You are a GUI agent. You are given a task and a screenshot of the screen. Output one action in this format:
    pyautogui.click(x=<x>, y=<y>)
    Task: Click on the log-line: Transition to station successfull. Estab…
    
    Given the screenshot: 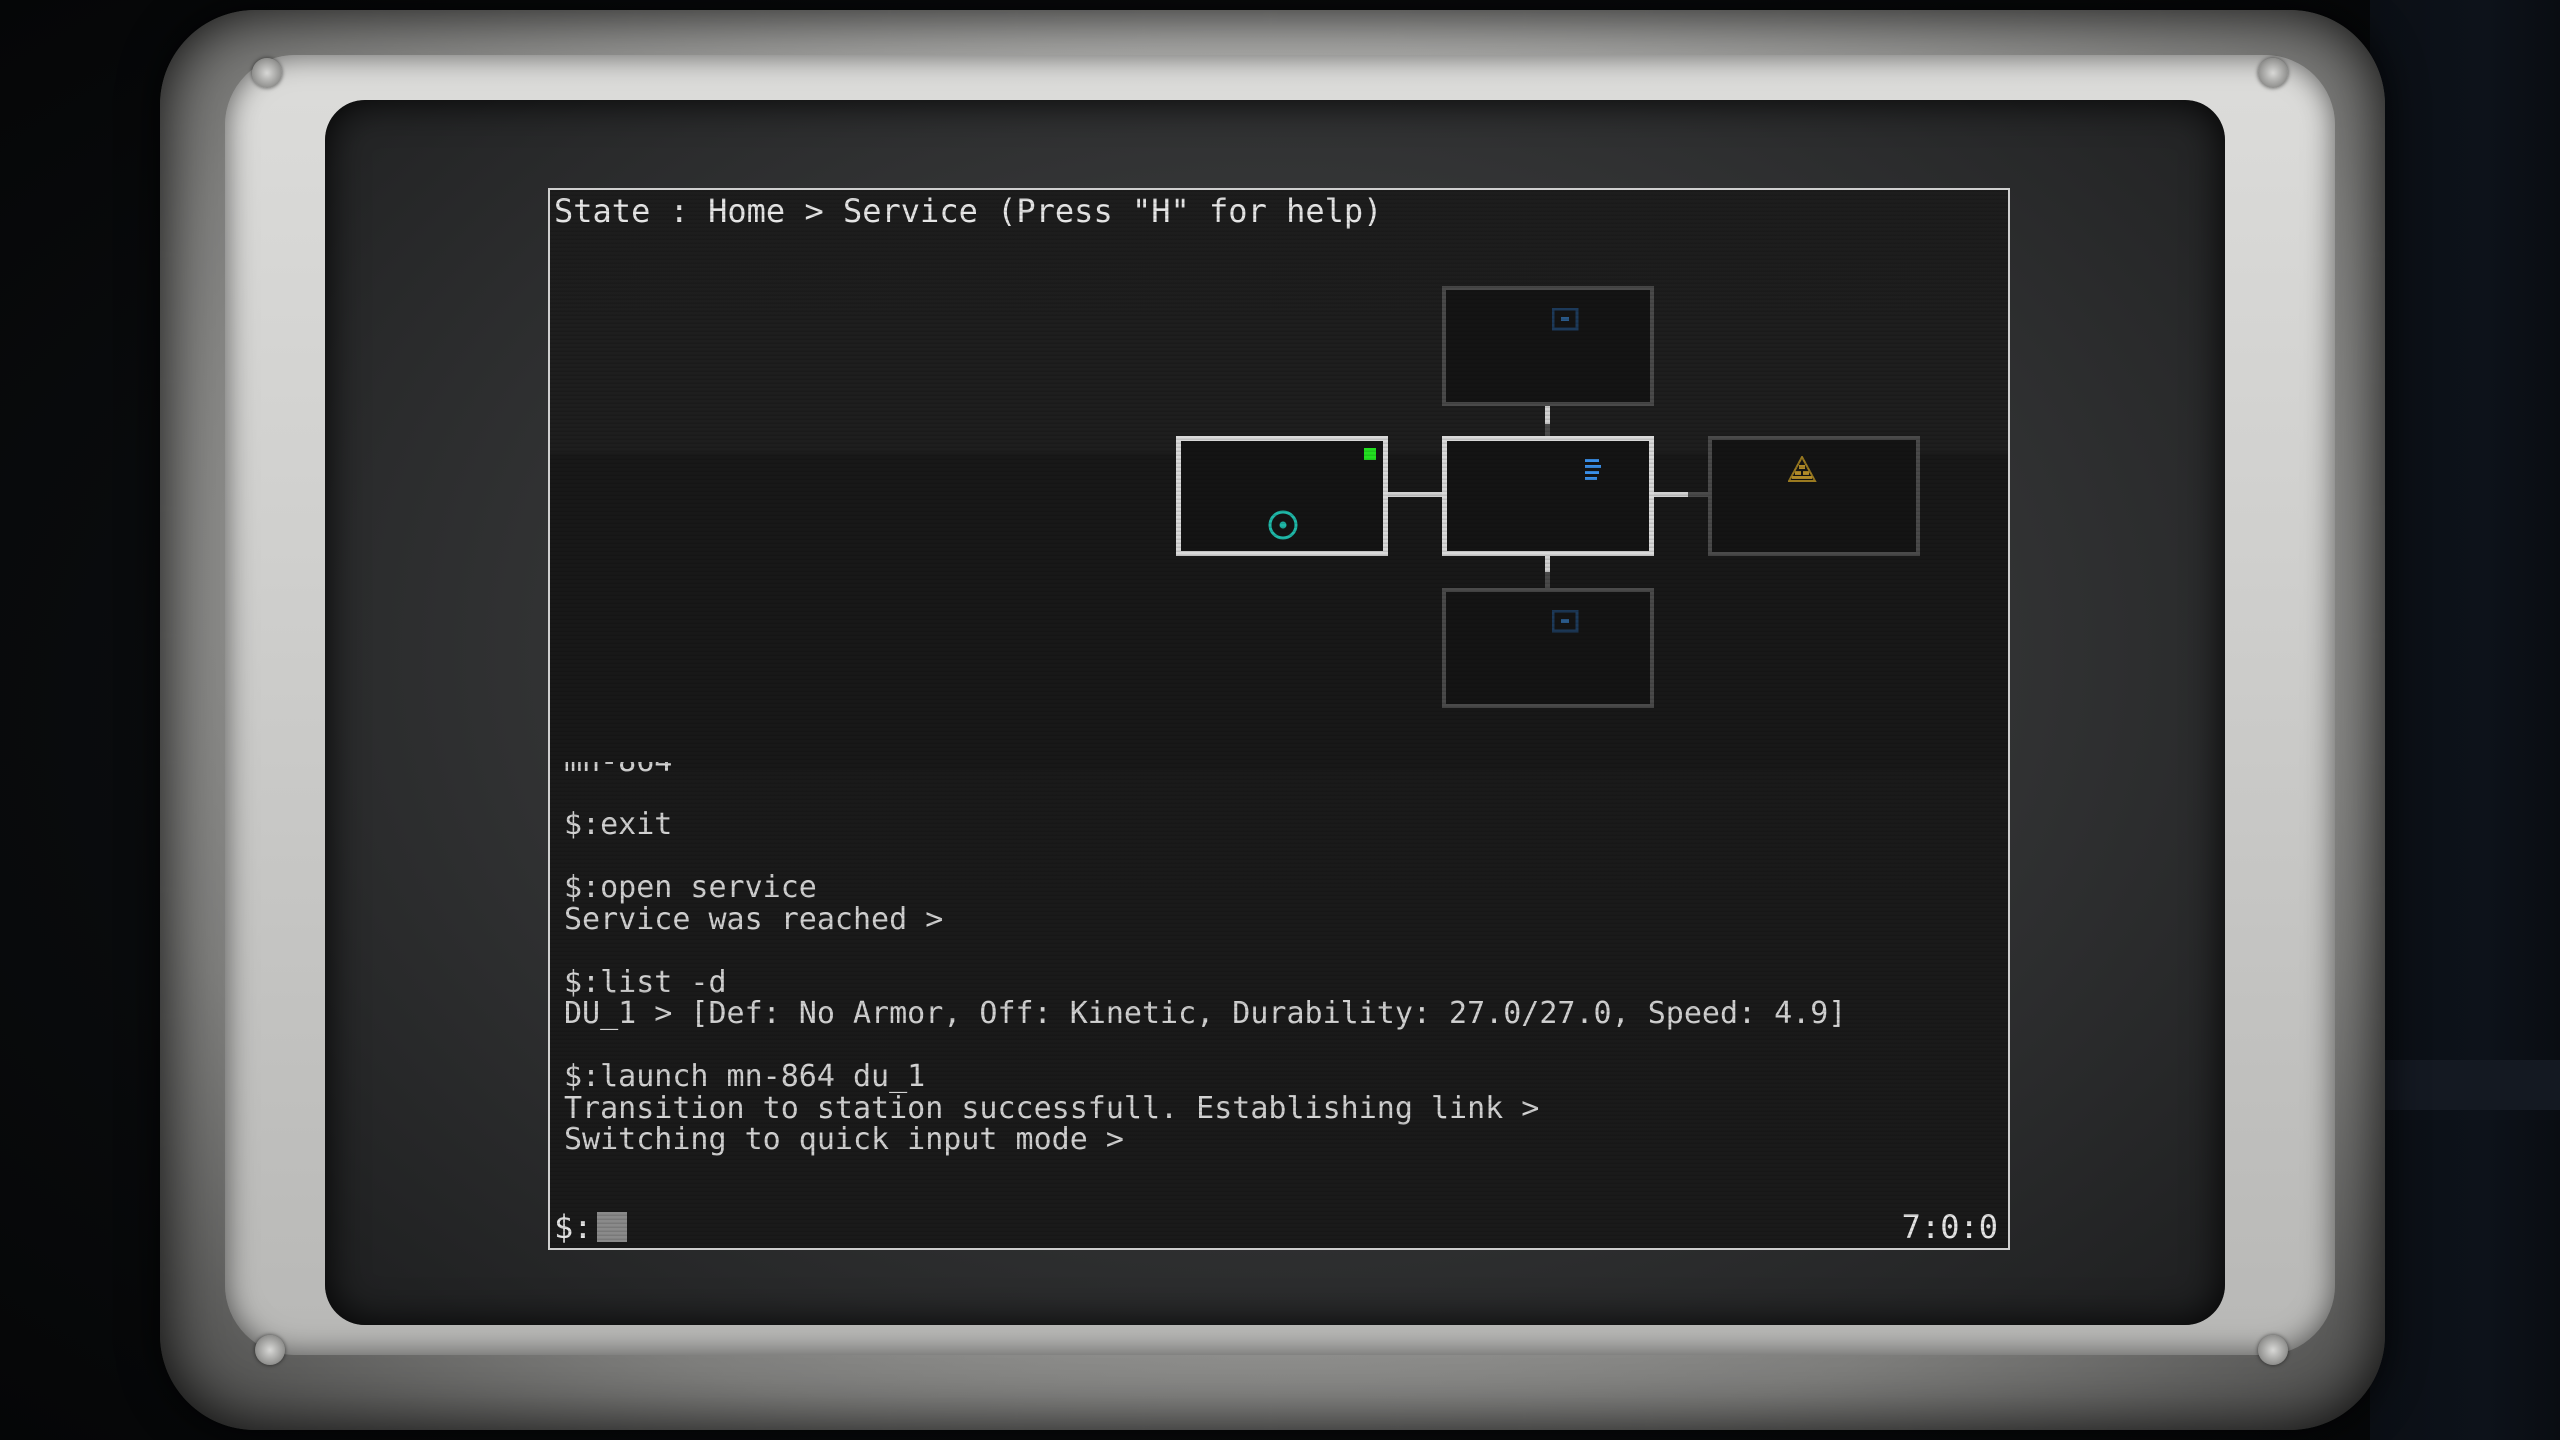 What is the action you would take?
    pyautogui.click(x=1052, y=1108)
    